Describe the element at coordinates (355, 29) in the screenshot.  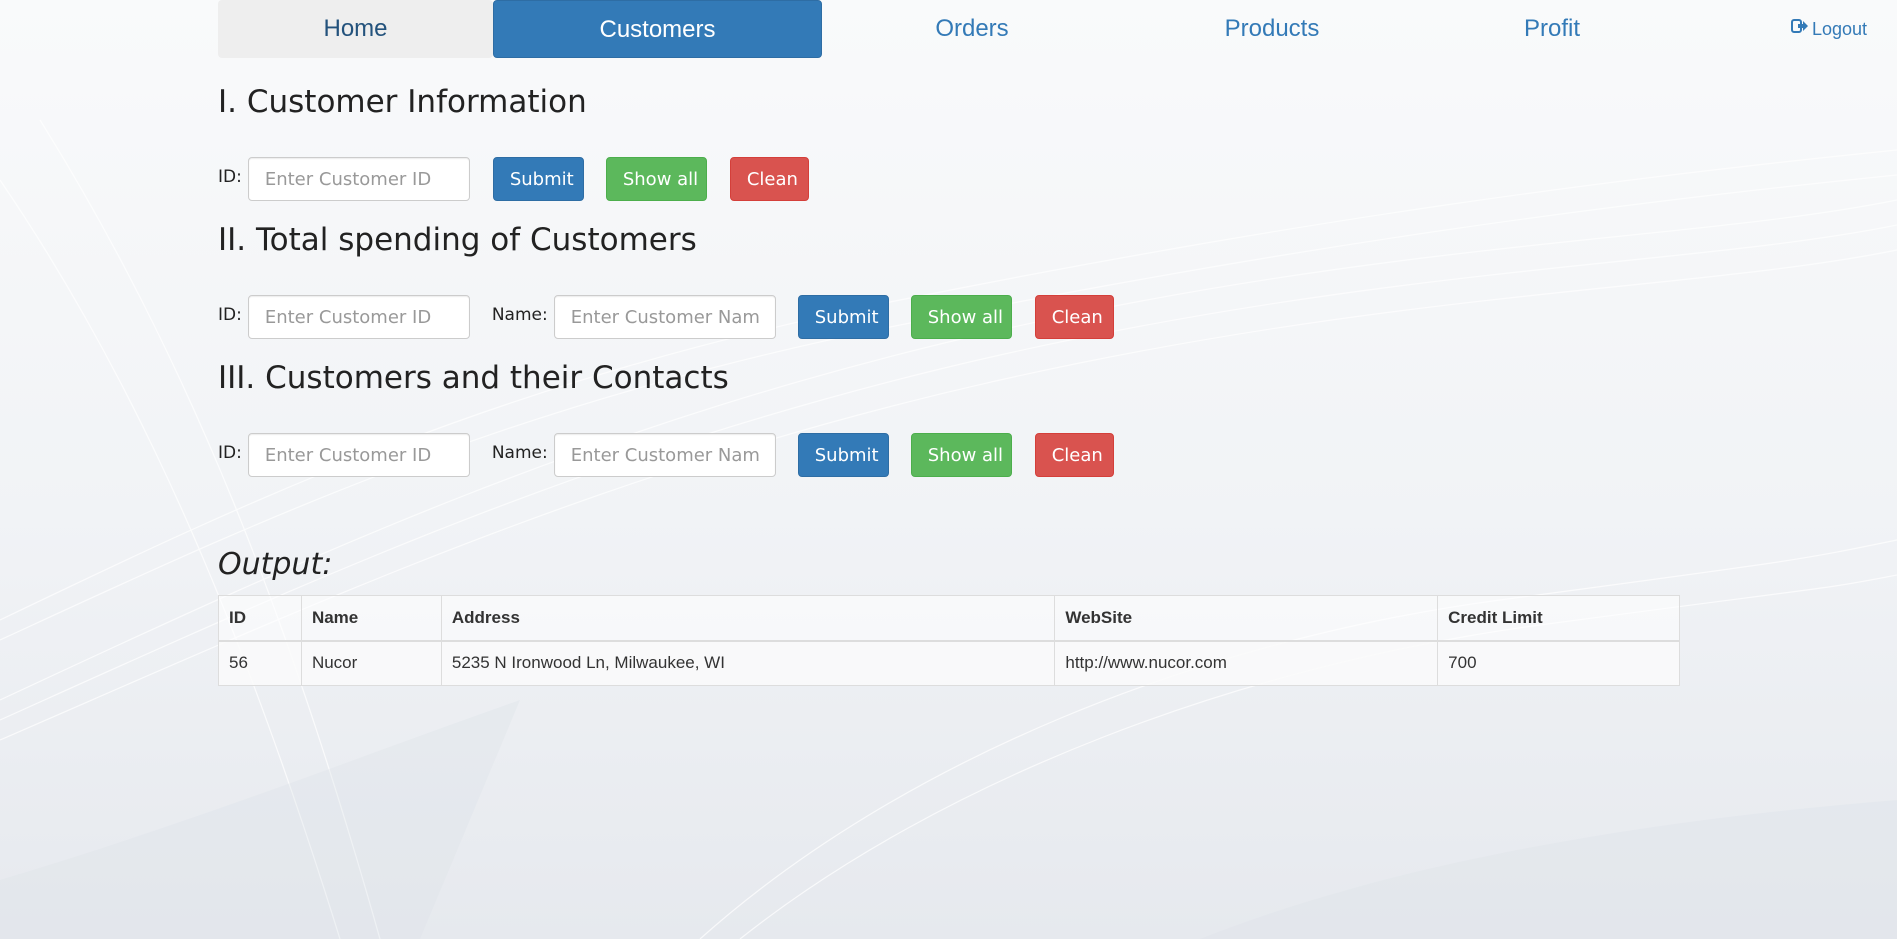
I see `nav-home: Home` at that location.